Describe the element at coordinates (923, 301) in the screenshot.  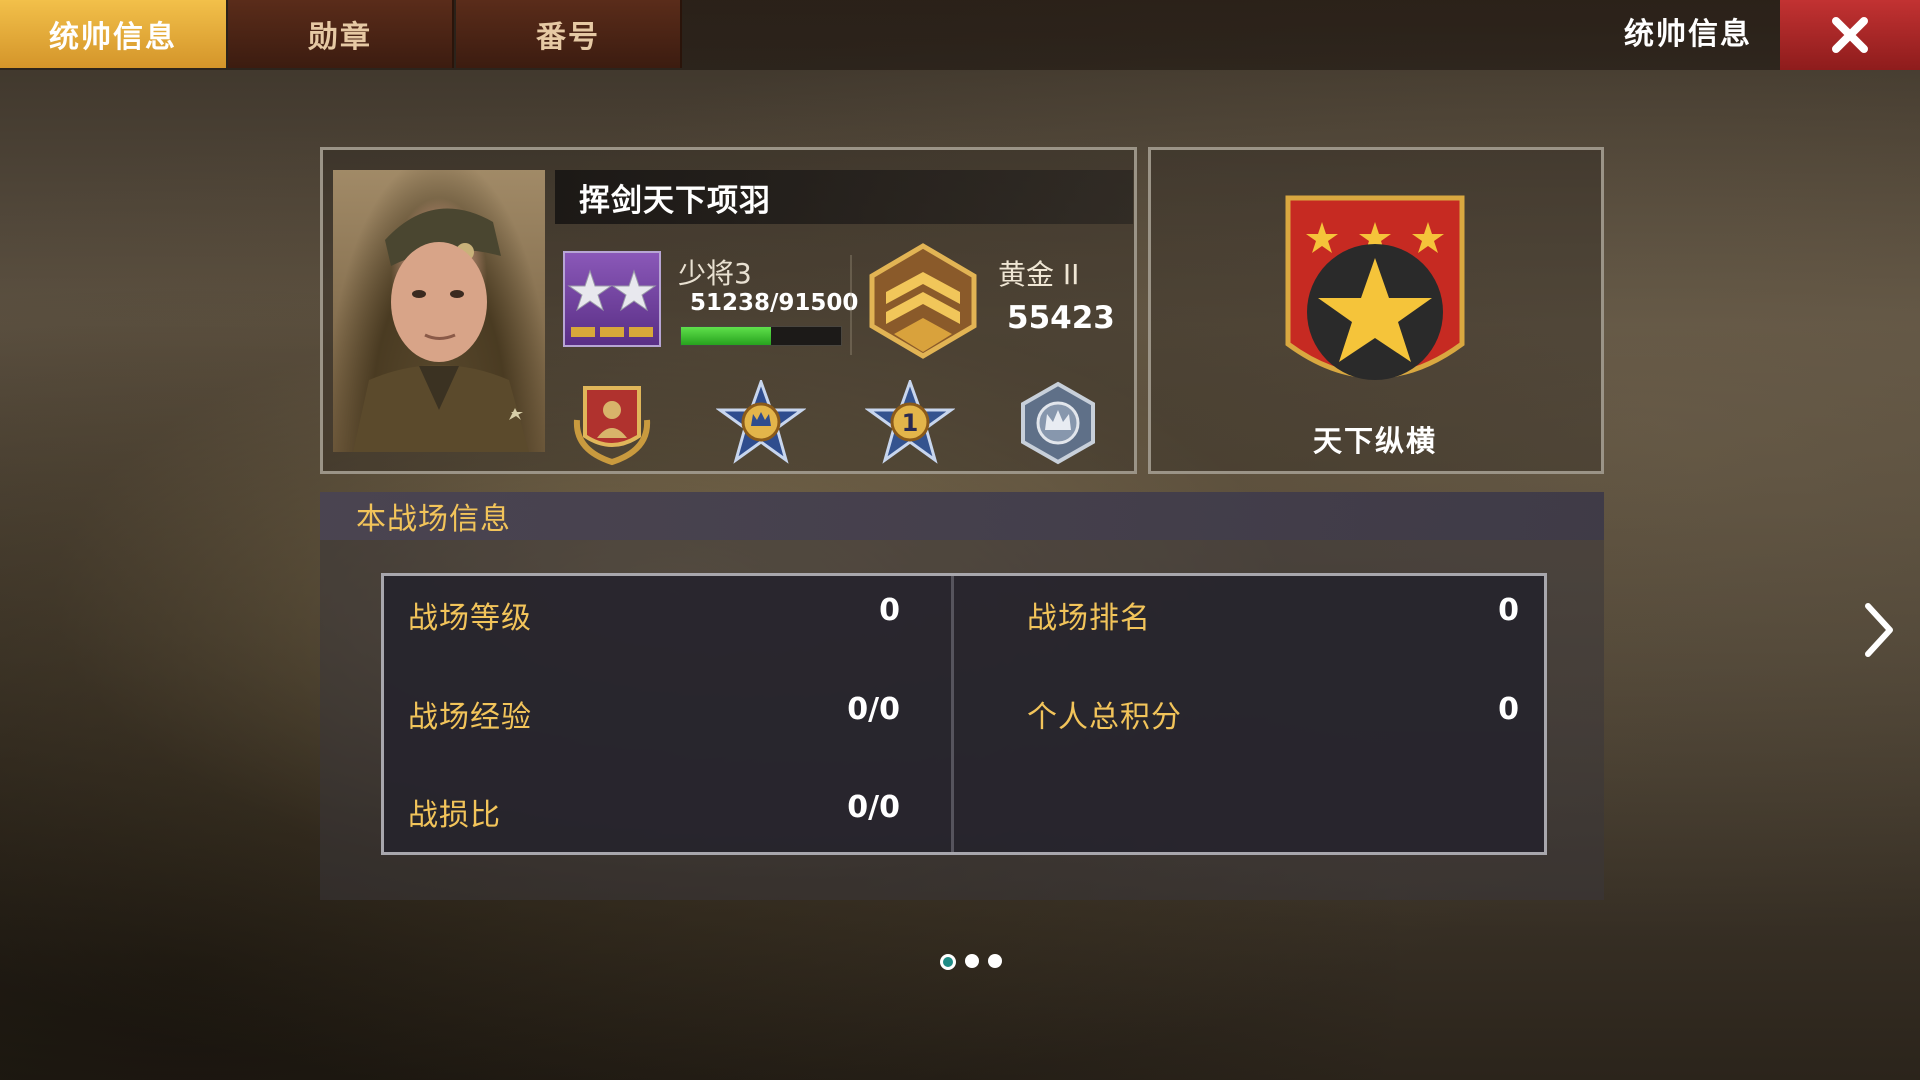
I see `gold-tier-icon` at that location.